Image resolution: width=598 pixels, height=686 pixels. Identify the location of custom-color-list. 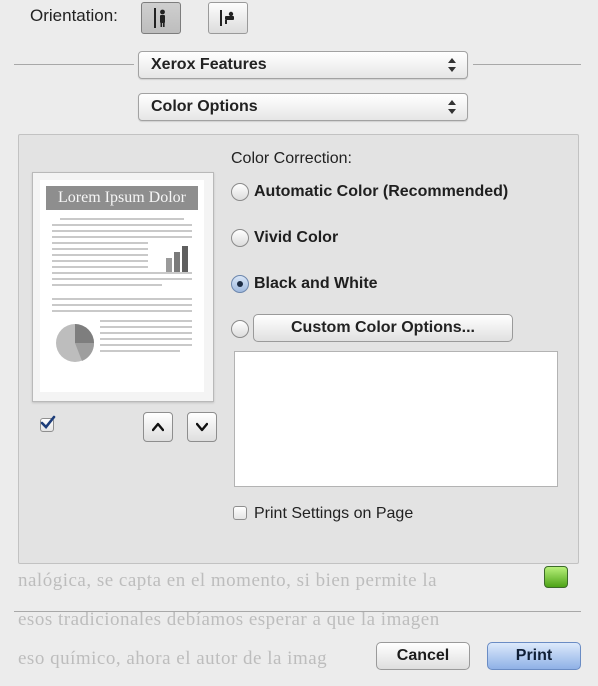
(396, 419).